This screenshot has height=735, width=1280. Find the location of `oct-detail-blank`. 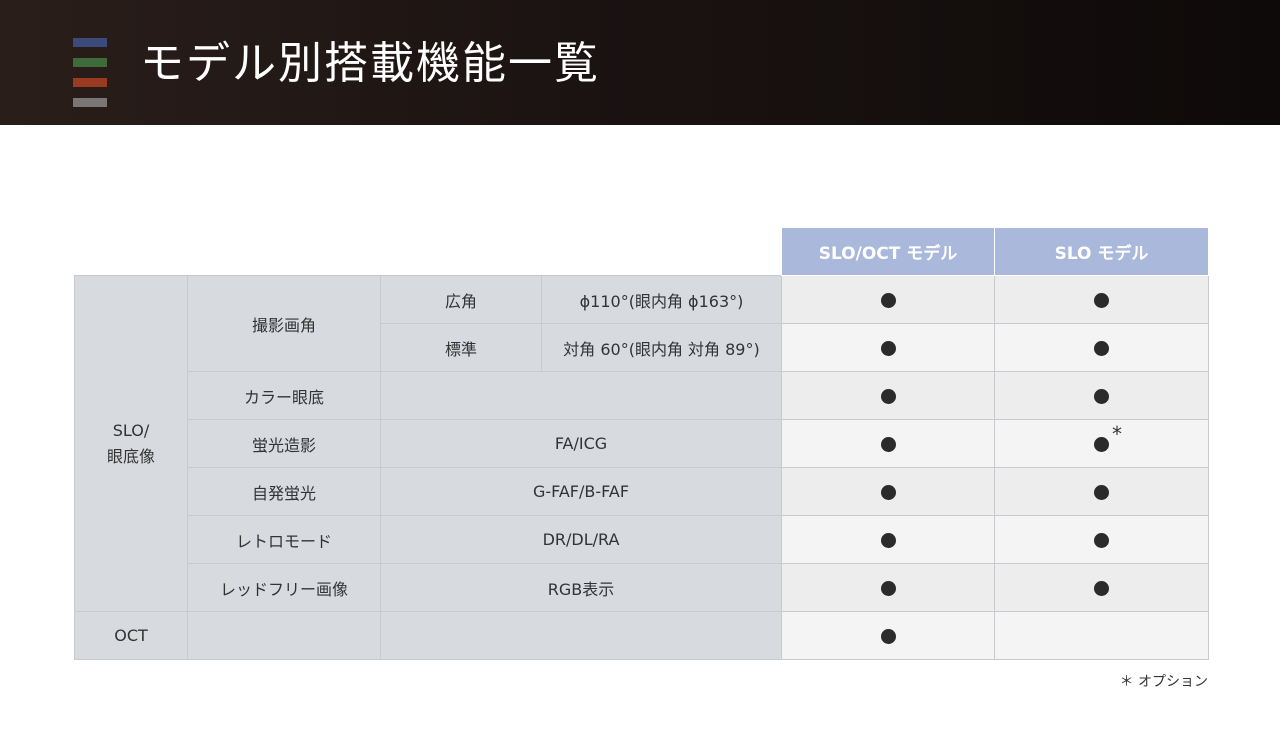

oct-detail-blank is located at coordinates (581, 635).